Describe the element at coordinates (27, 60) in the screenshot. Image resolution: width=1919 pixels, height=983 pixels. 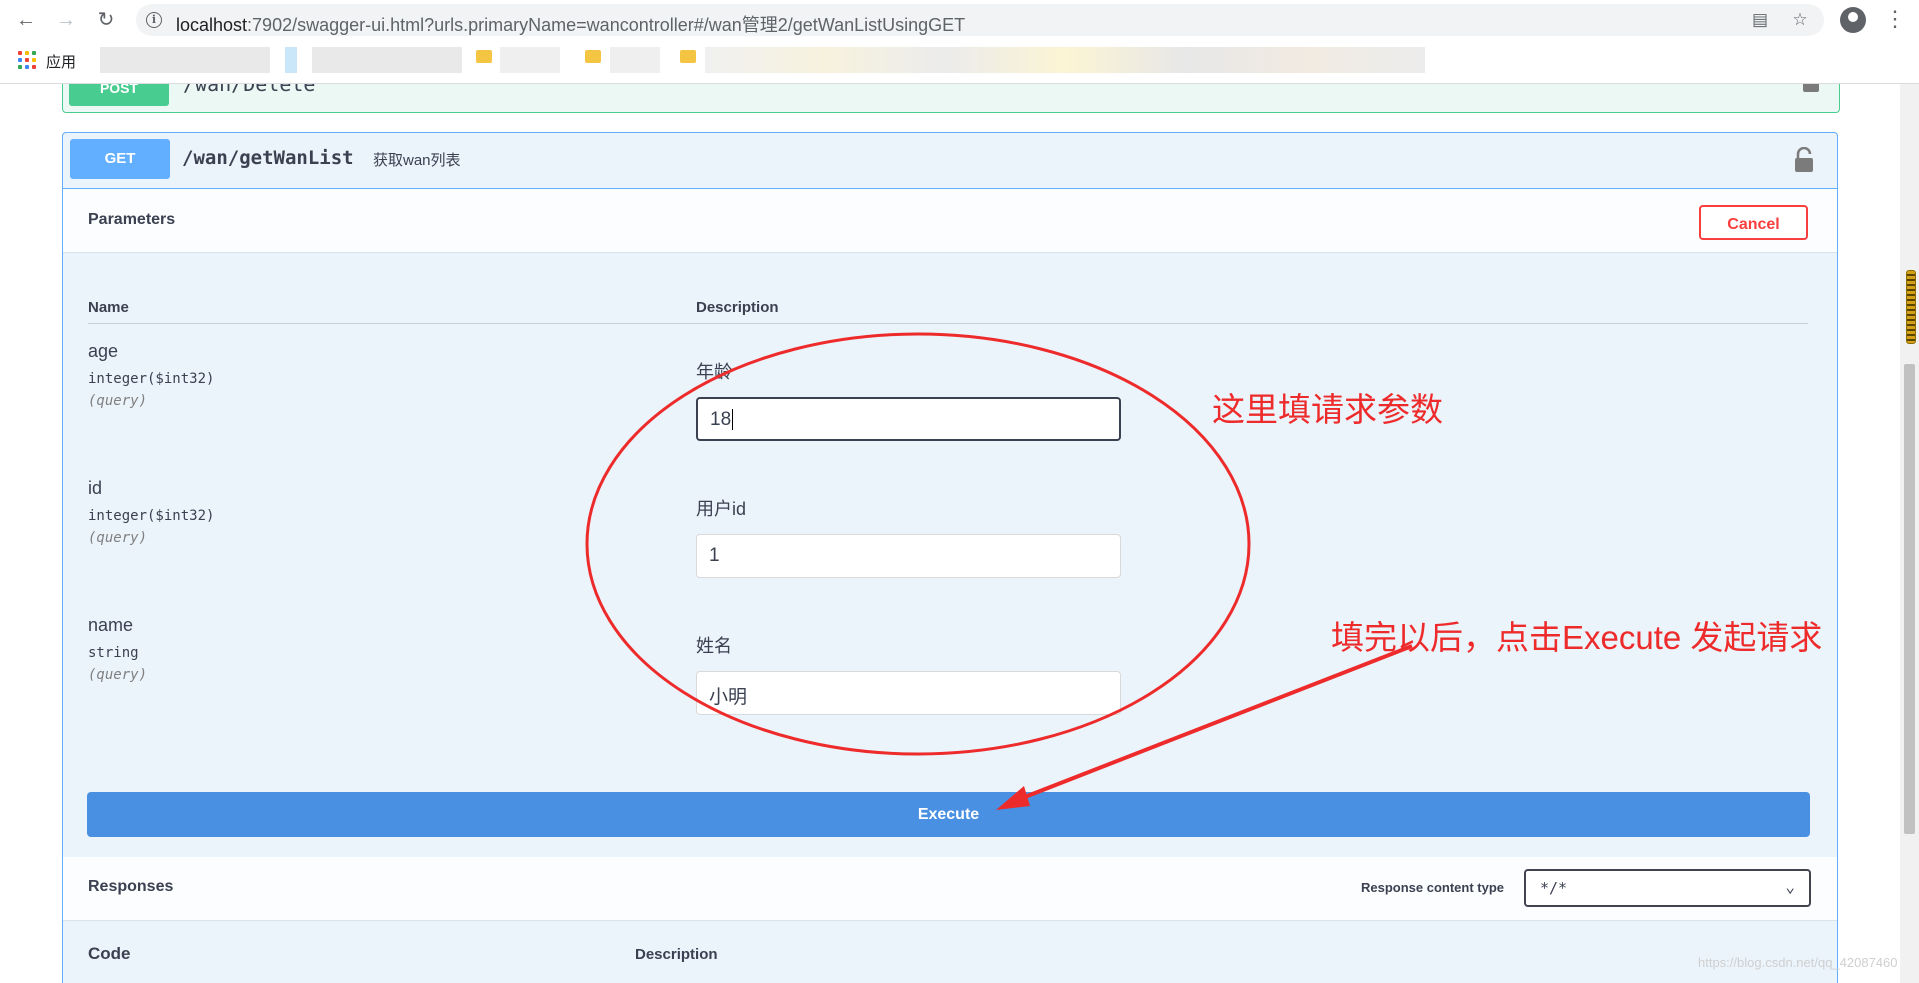
I see `apps-grid-icon` at that location.